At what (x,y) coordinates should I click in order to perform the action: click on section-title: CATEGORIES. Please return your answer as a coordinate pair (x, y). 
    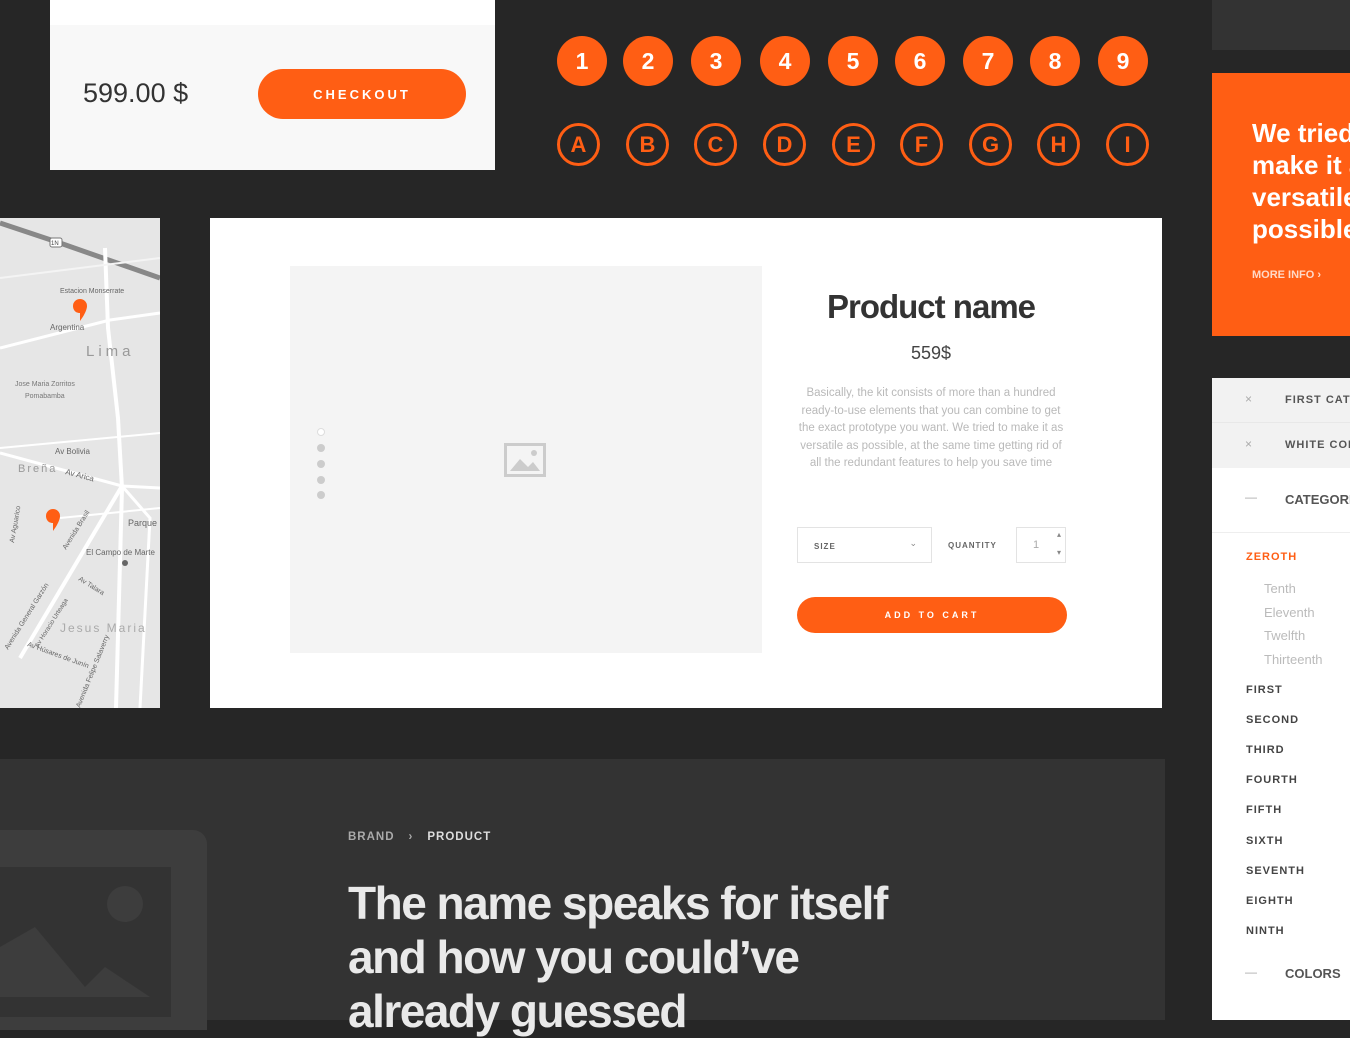
    Looking at the image, I should click on (1317, 499).